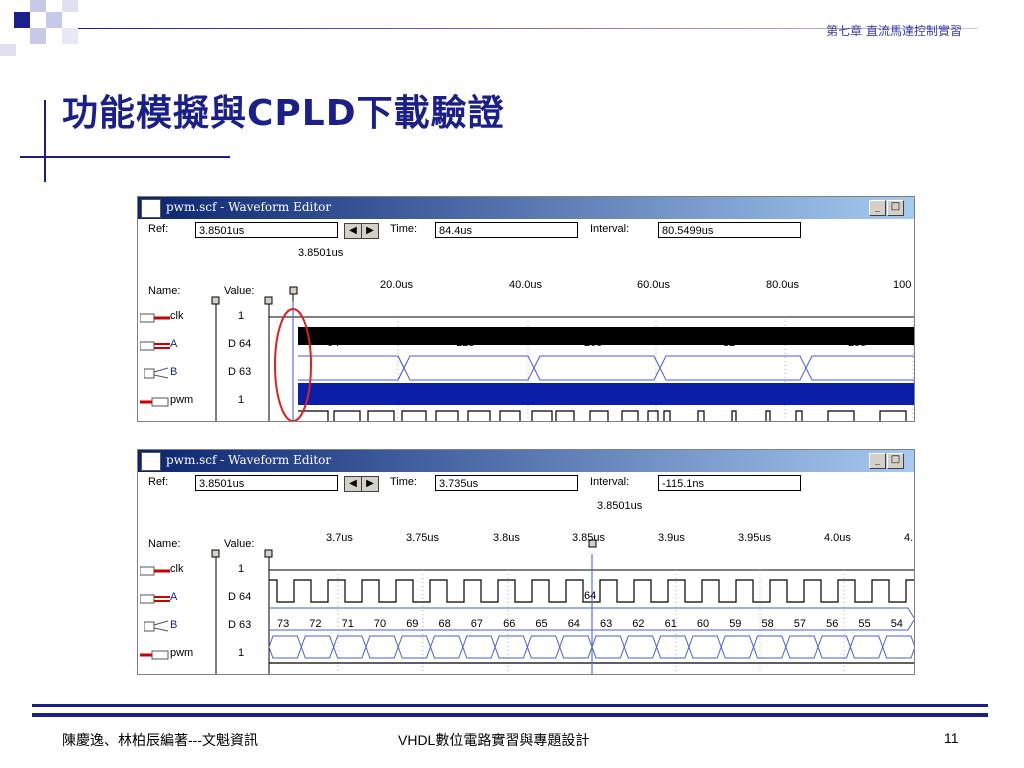 This screenshot has width=1024, height=768. What do you see at coordinates (951, 738) in the screenshot?
I see `page-number: 11` at bounding box center [951, 738].